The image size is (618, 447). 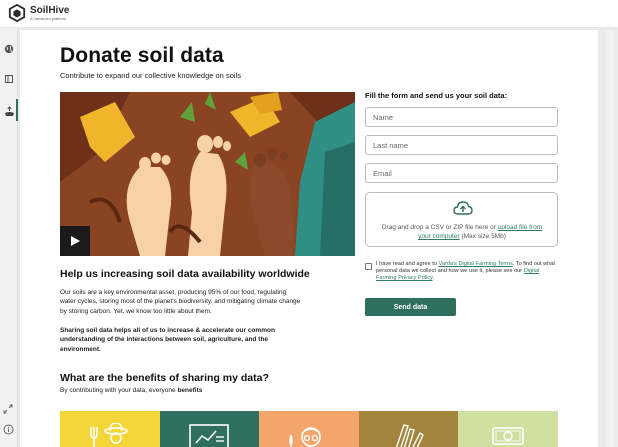 What do you see at coordinates (508, 436) in the screenshot?
I see `money-icon` at bounding box center [508, 436].